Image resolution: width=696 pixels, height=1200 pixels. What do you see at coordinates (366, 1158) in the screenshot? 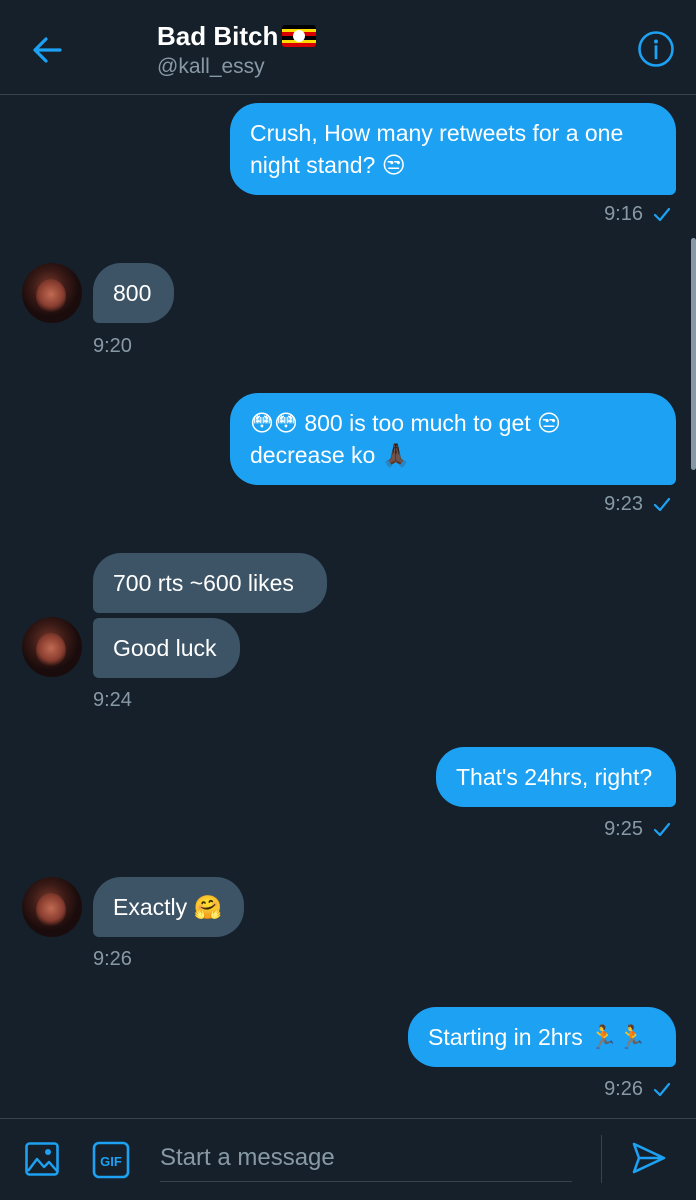
I see `message-input` at bounding box center [366, 1158].